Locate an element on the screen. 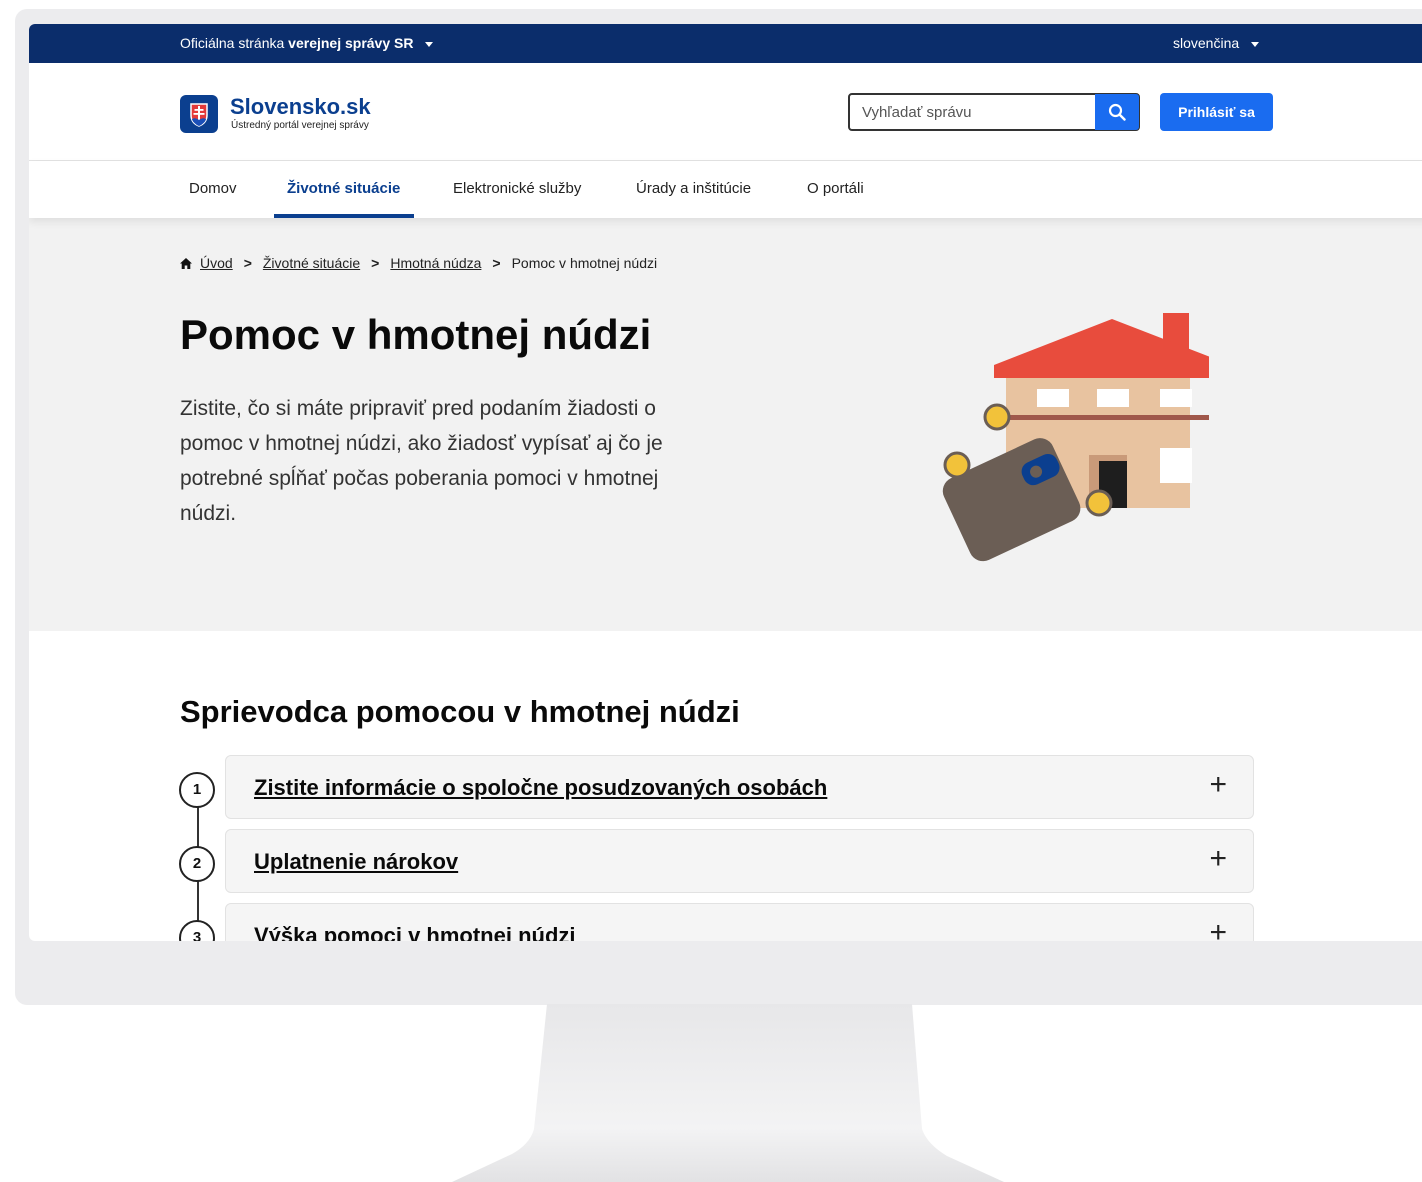 The image size is (1422, 1182). accordion-item-2: Uplatnenie nárokov + is located at coordinates (739, 861).